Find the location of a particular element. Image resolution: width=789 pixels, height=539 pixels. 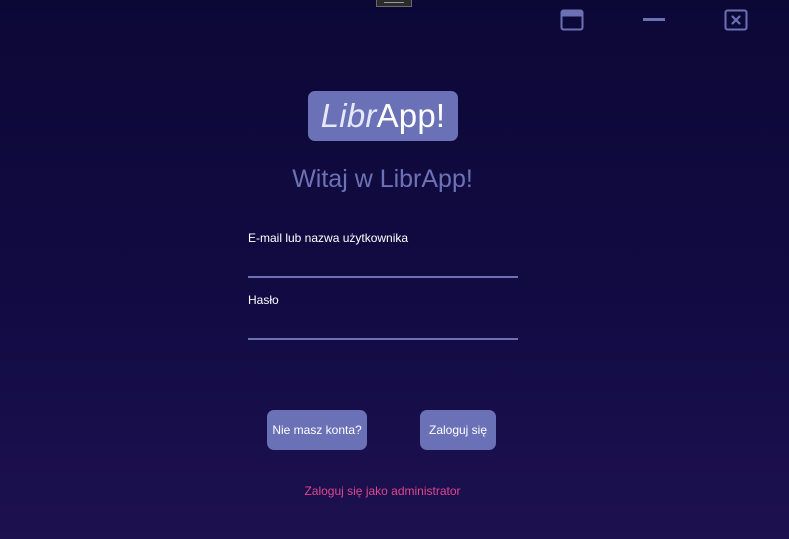

email-field is located at coordinates (383, 266).